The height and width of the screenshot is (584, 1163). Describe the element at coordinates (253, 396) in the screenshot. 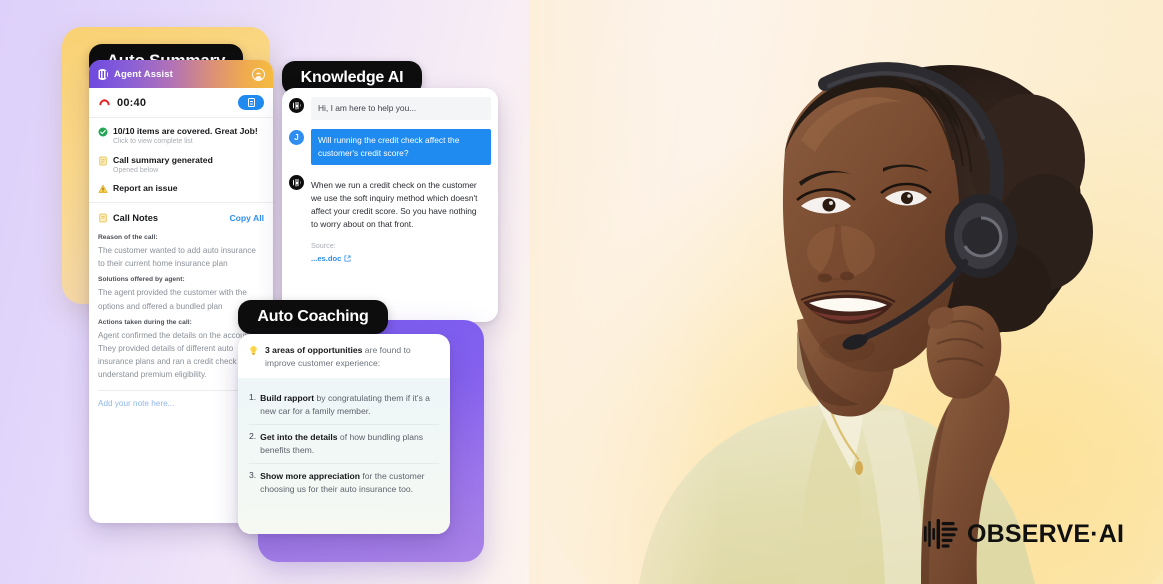

I see `coaching-item-1-number: 1.` at that location.